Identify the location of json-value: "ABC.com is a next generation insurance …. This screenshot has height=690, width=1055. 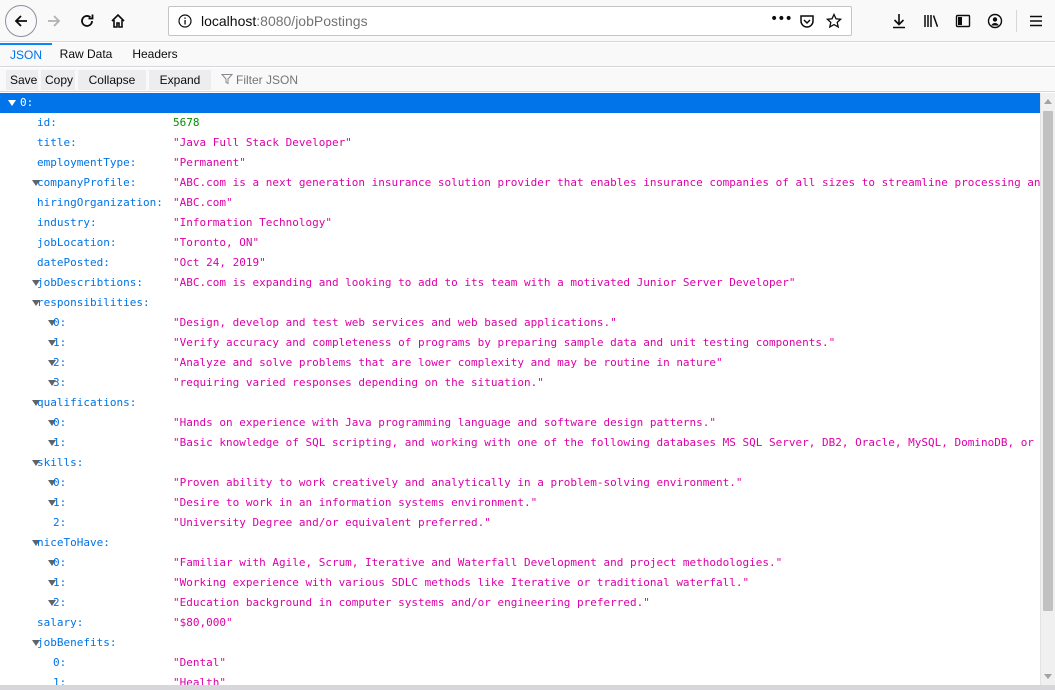
(606, 182).